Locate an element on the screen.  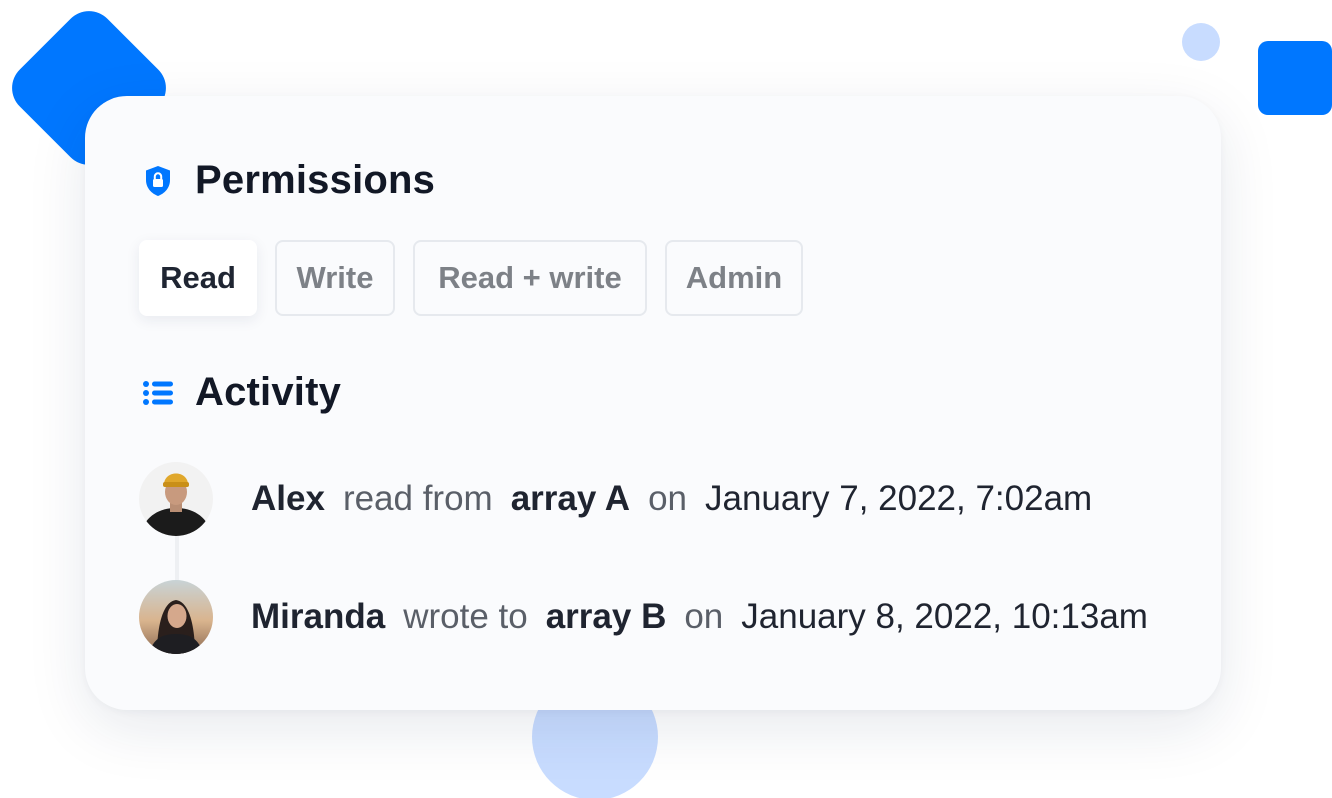
decorative-square is located at coordinates (1295, 78).